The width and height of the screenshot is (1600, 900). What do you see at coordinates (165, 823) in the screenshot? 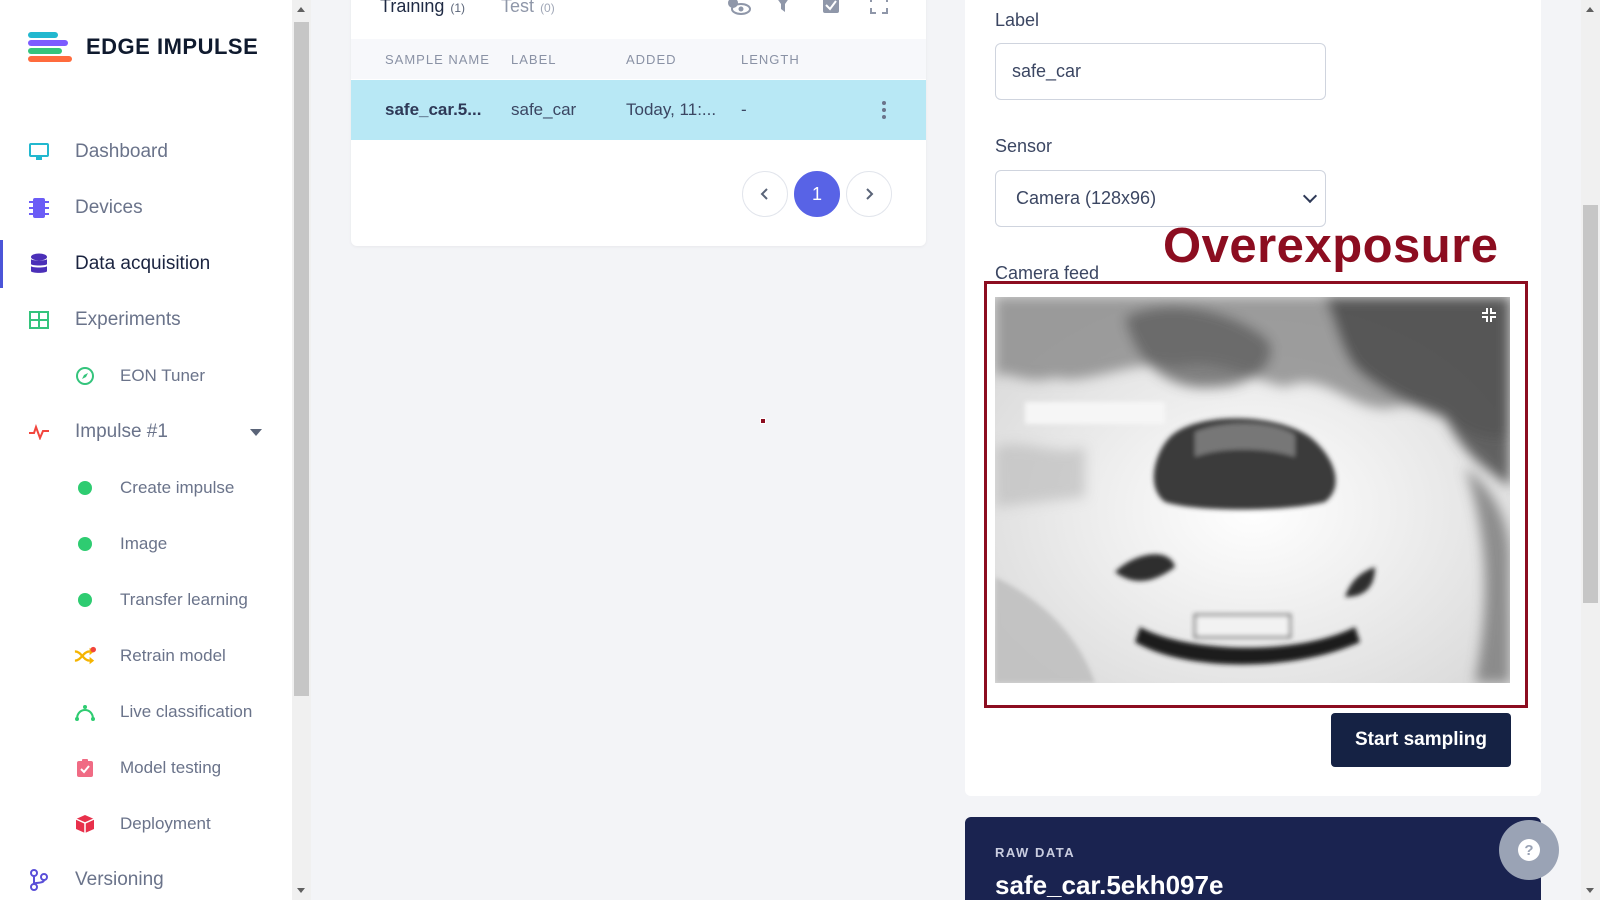
I see `sidebar-item-label: Deployment` at bounding box center [165, 823].